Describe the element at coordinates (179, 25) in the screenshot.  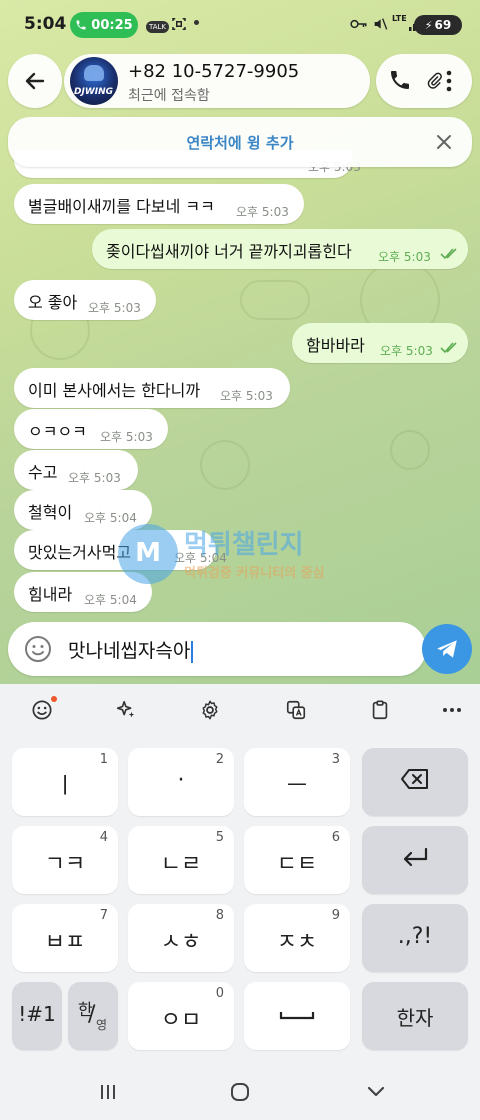
I see `screenshot-icon` at that location.